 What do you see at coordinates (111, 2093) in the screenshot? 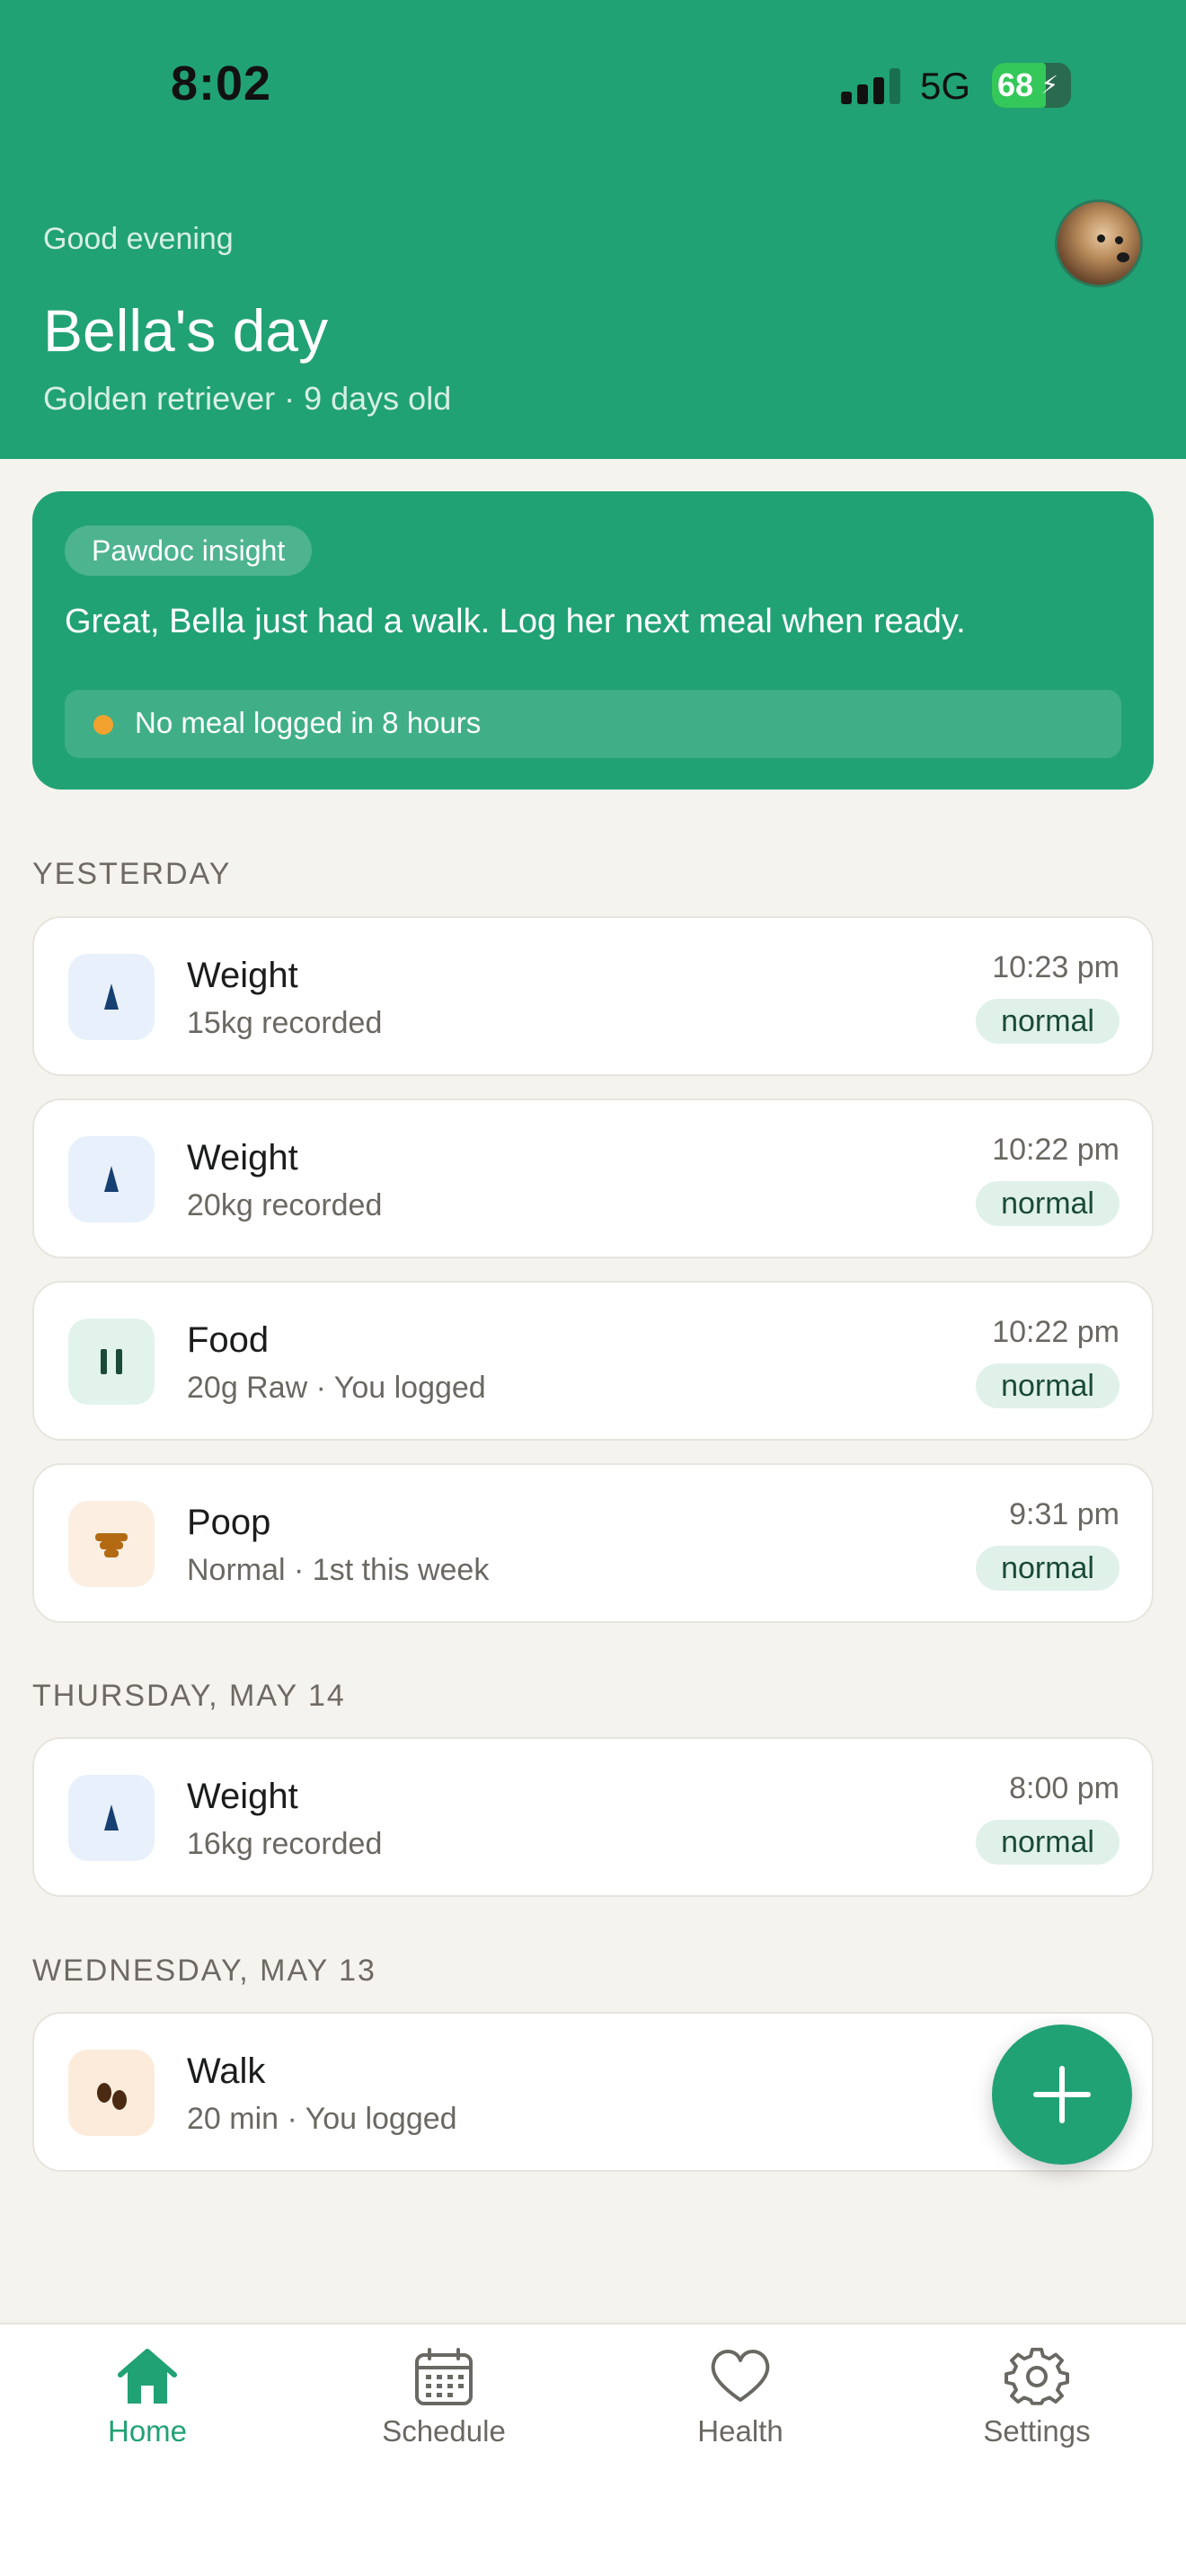
I see `walk-icon` at bounding box center [111, 2093].